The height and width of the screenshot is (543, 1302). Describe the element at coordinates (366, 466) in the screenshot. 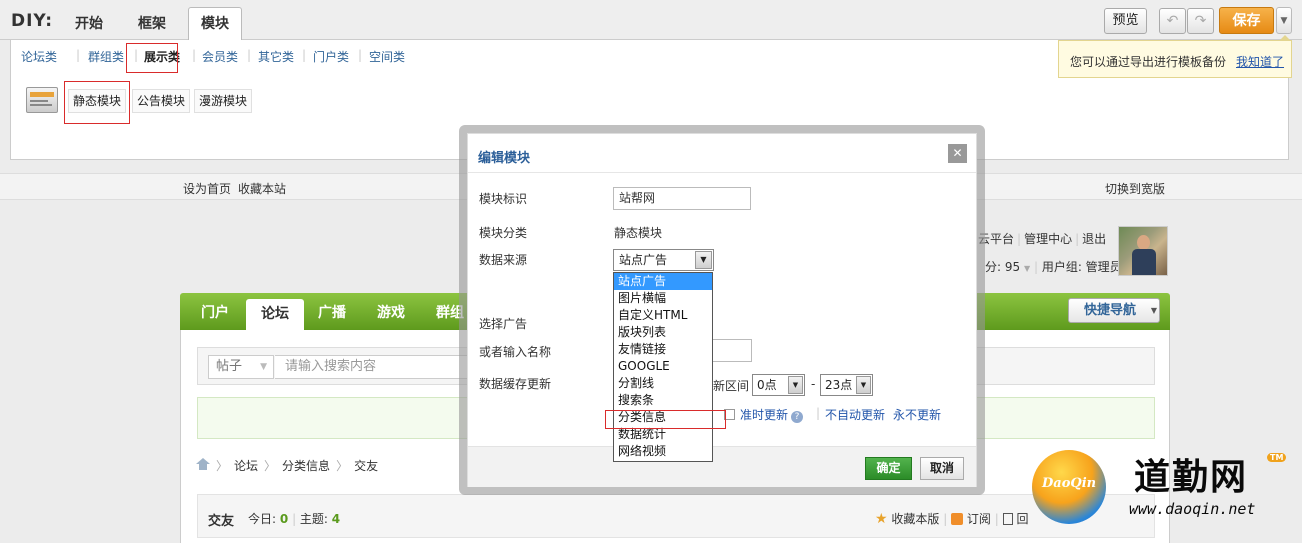

I see `breadcrumb-current: 交友` at that location.